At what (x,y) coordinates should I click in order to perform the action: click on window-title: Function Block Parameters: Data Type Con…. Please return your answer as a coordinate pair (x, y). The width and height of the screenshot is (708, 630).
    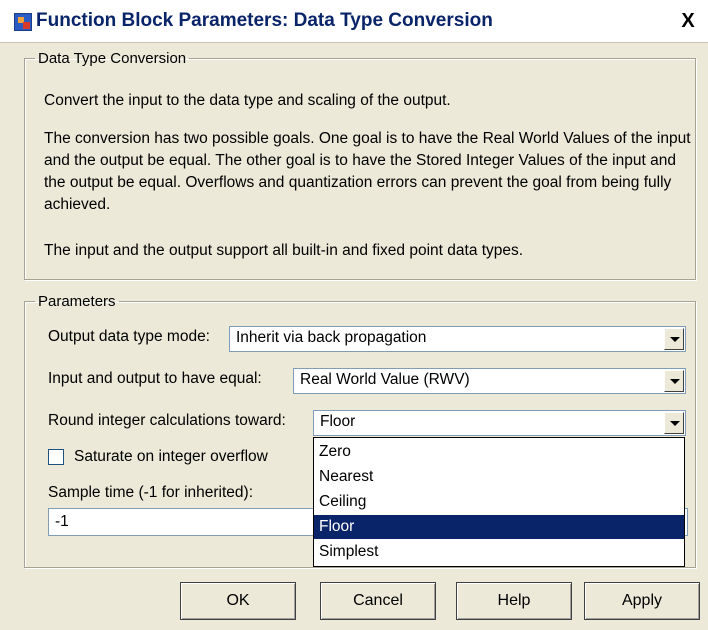
    Looking at the image, I should click on (264, 20).